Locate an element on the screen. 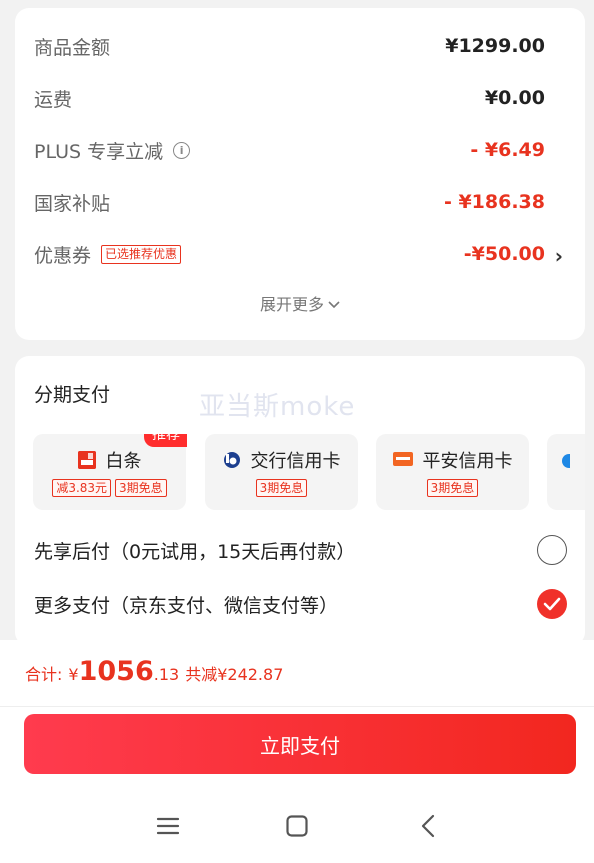  pay-option-baitiao: 白条 减3.83元 3期免息 推荐 is located at coordinates (110, 472).